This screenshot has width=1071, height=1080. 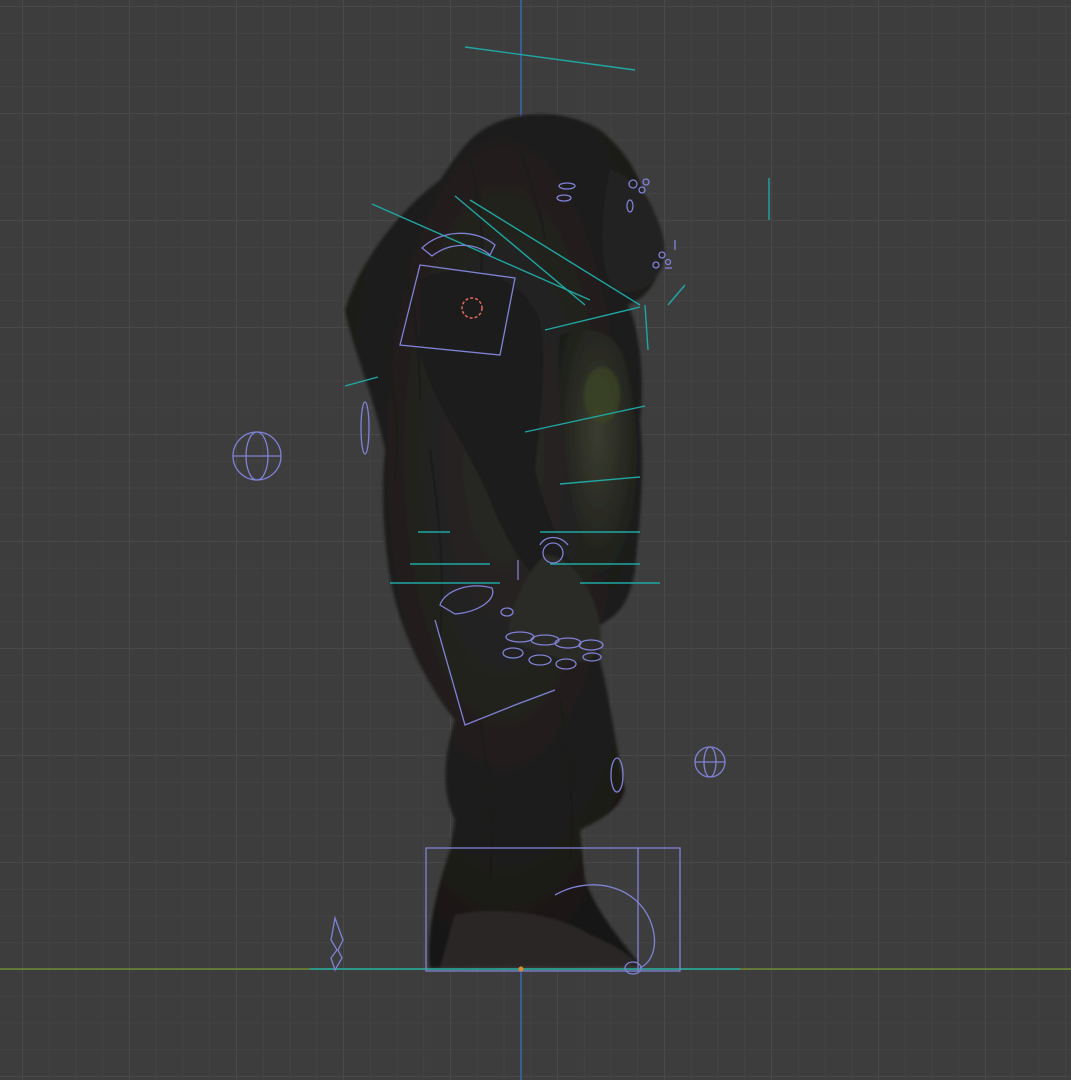 What do you see at coordinates (521, 969) in the screenshot?
I see `origin-point` at bounding box center [521, 969].